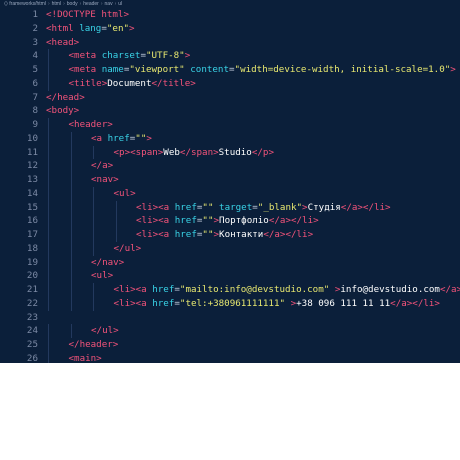  I want to click on code-token: Studio, so click(235, 152).